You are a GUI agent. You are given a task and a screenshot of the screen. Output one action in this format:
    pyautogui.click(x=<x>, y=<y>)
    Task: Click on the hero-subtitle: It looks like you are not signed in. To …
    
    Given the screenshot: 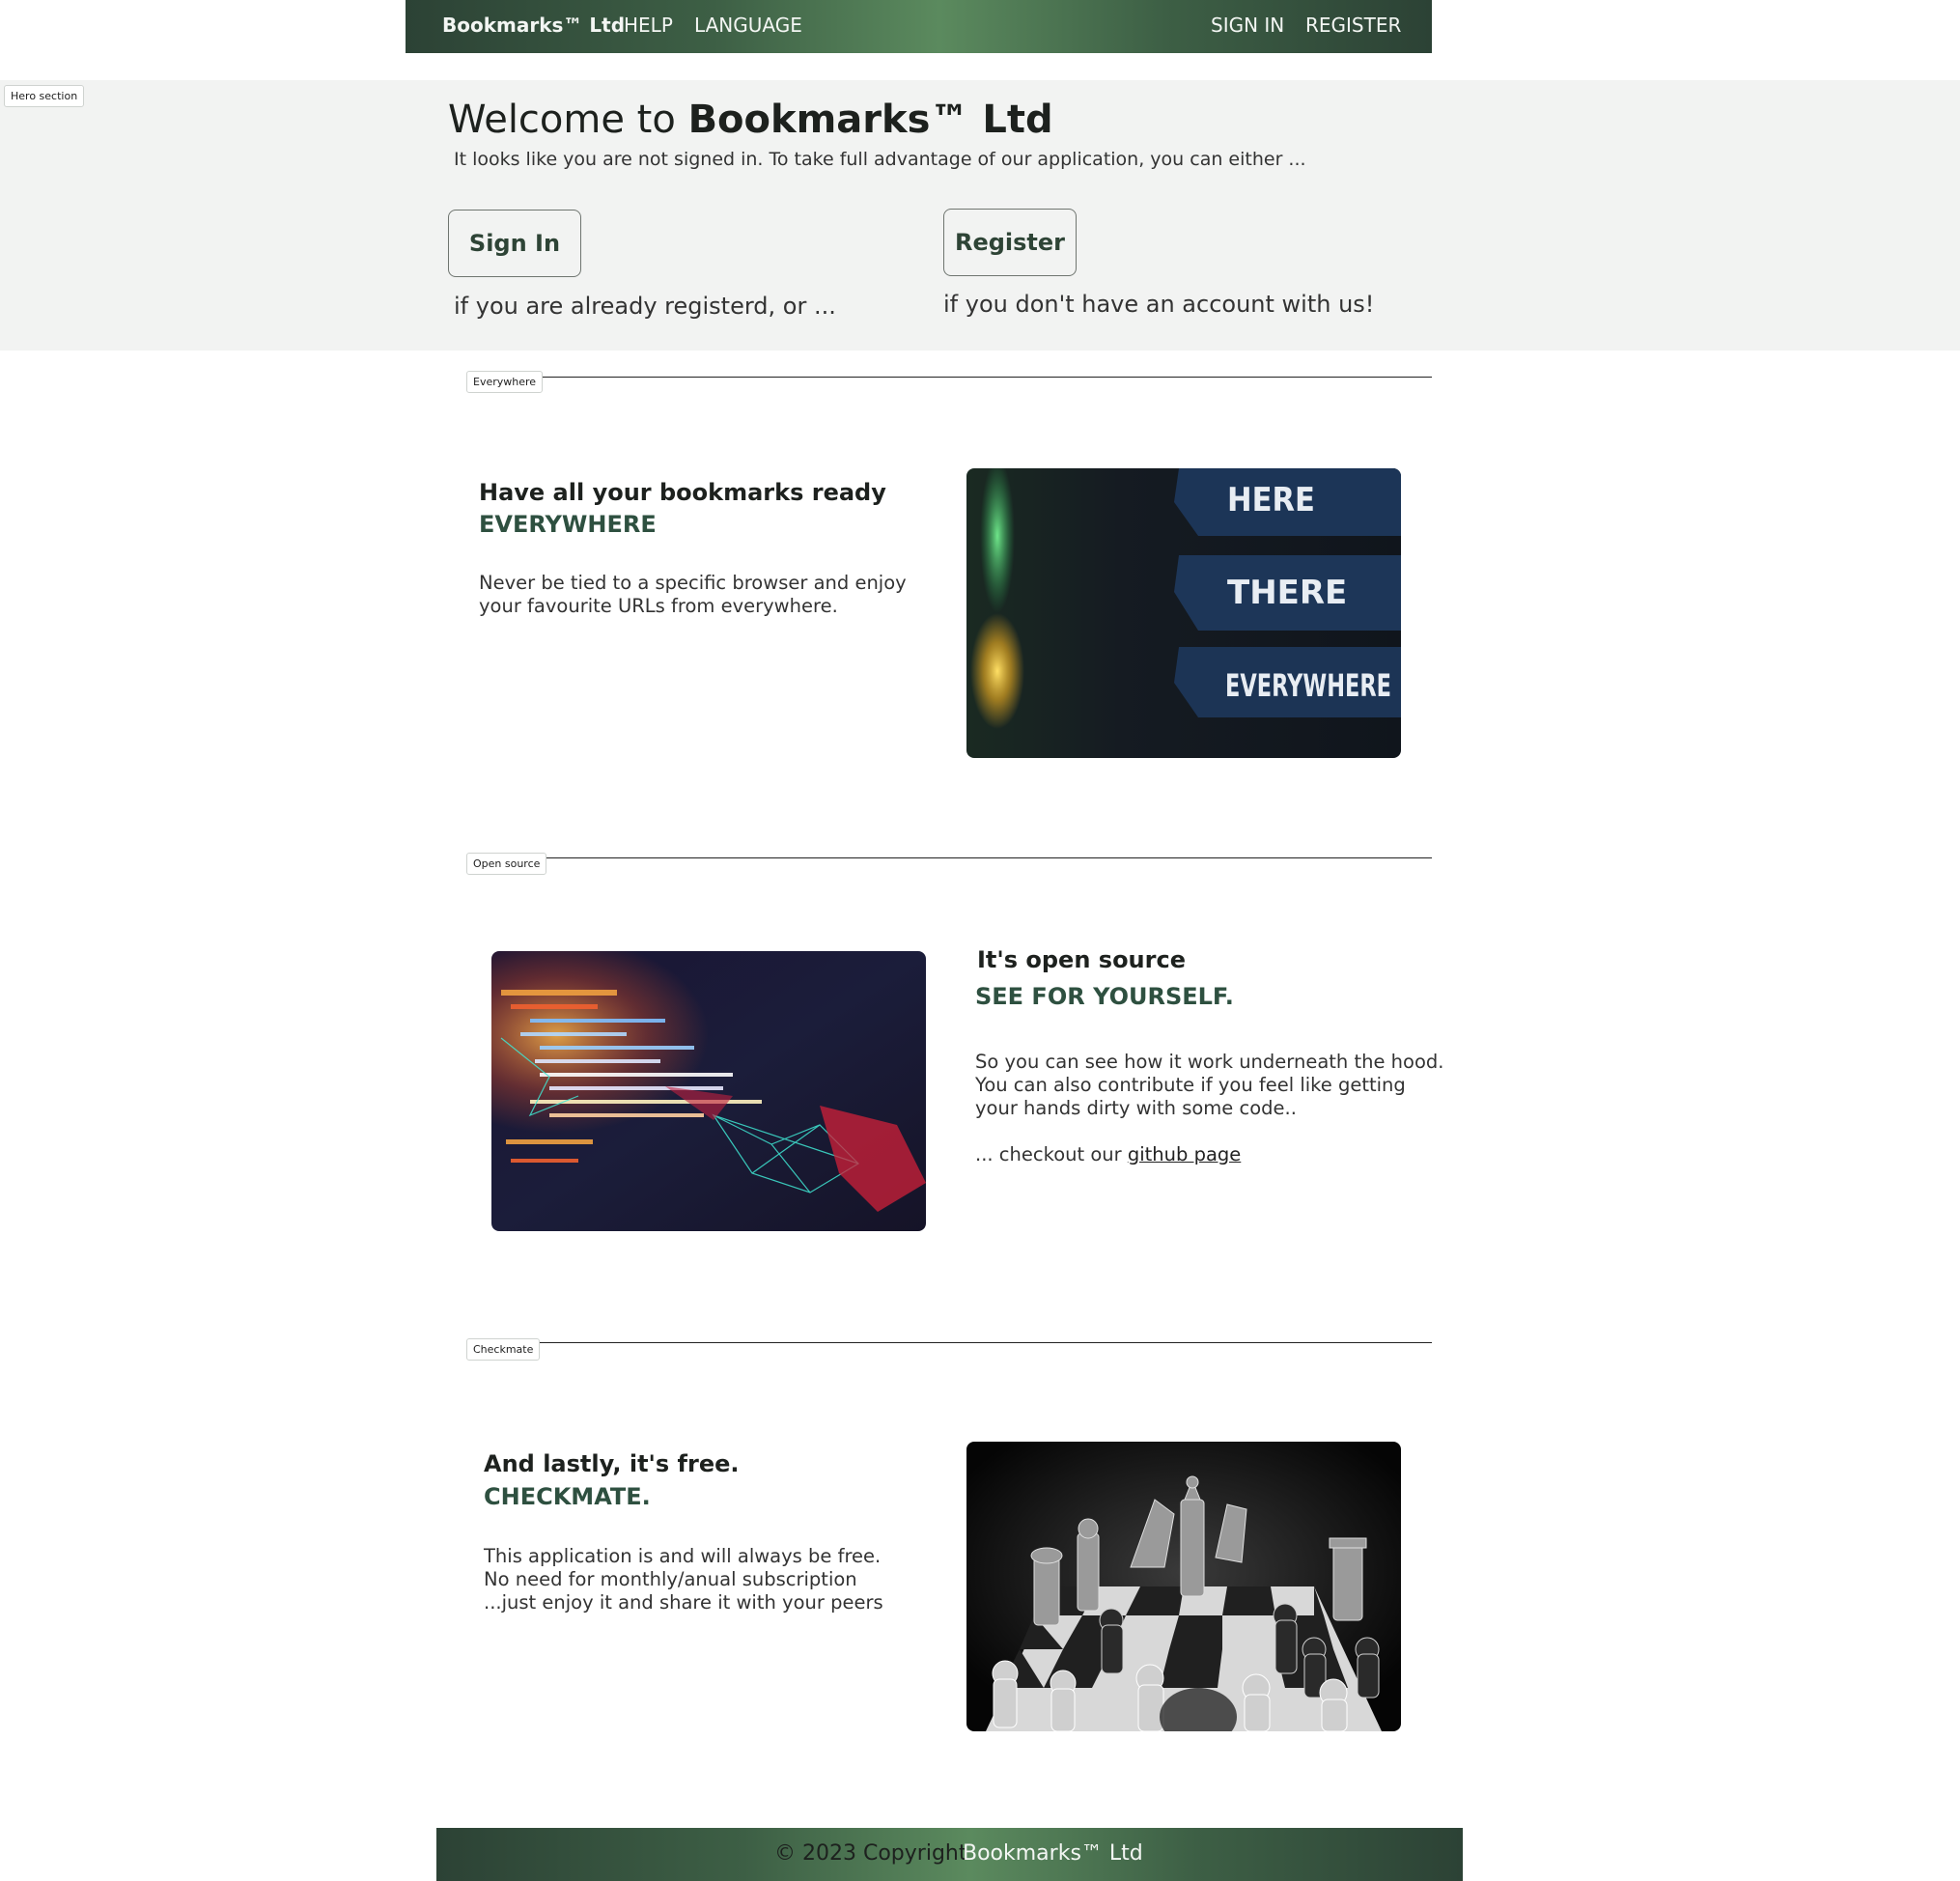 What is the action you would take?
    pyautogui.click(x=880, y=159)
    